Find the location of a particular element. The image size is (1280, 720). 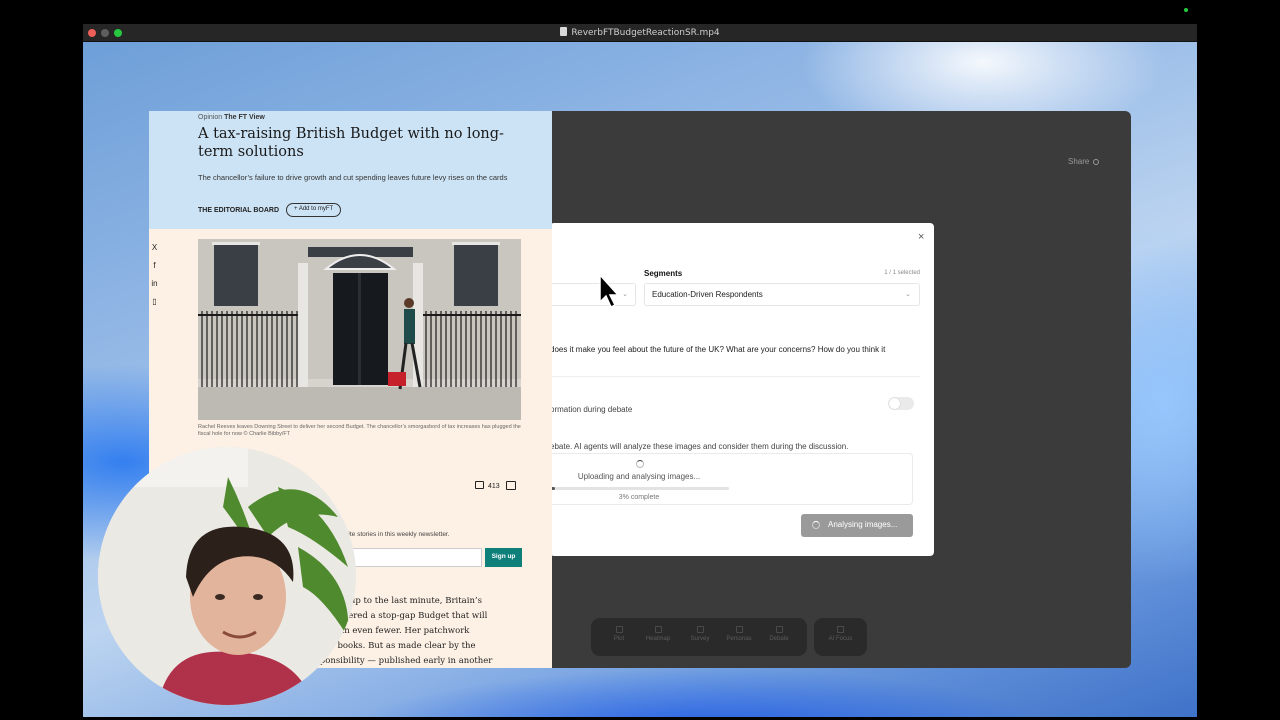

share-button: Share is located at coordinates (1084, 161).